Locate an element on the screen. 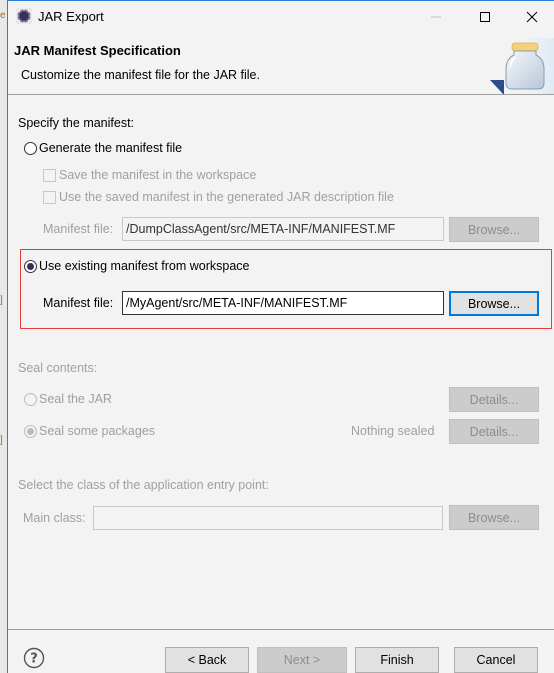  seal-jar-label: Seal the JAR is located at coordinates (75, 399).